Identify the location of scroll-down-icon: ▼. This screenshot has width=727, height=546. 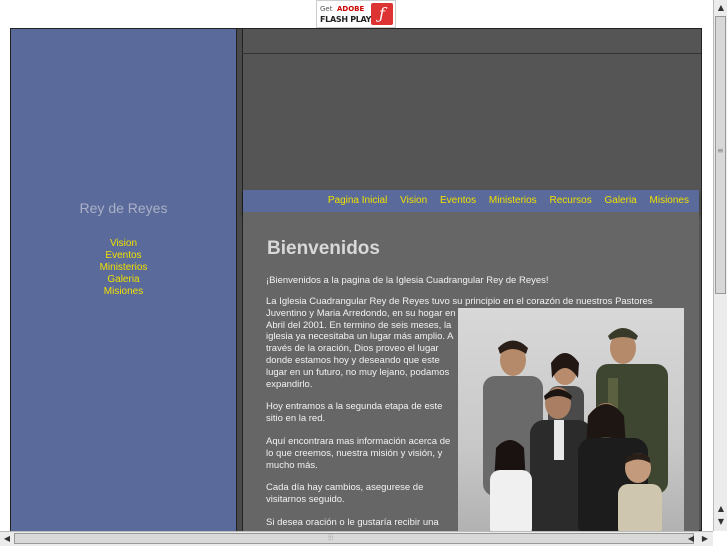
(721, 522).